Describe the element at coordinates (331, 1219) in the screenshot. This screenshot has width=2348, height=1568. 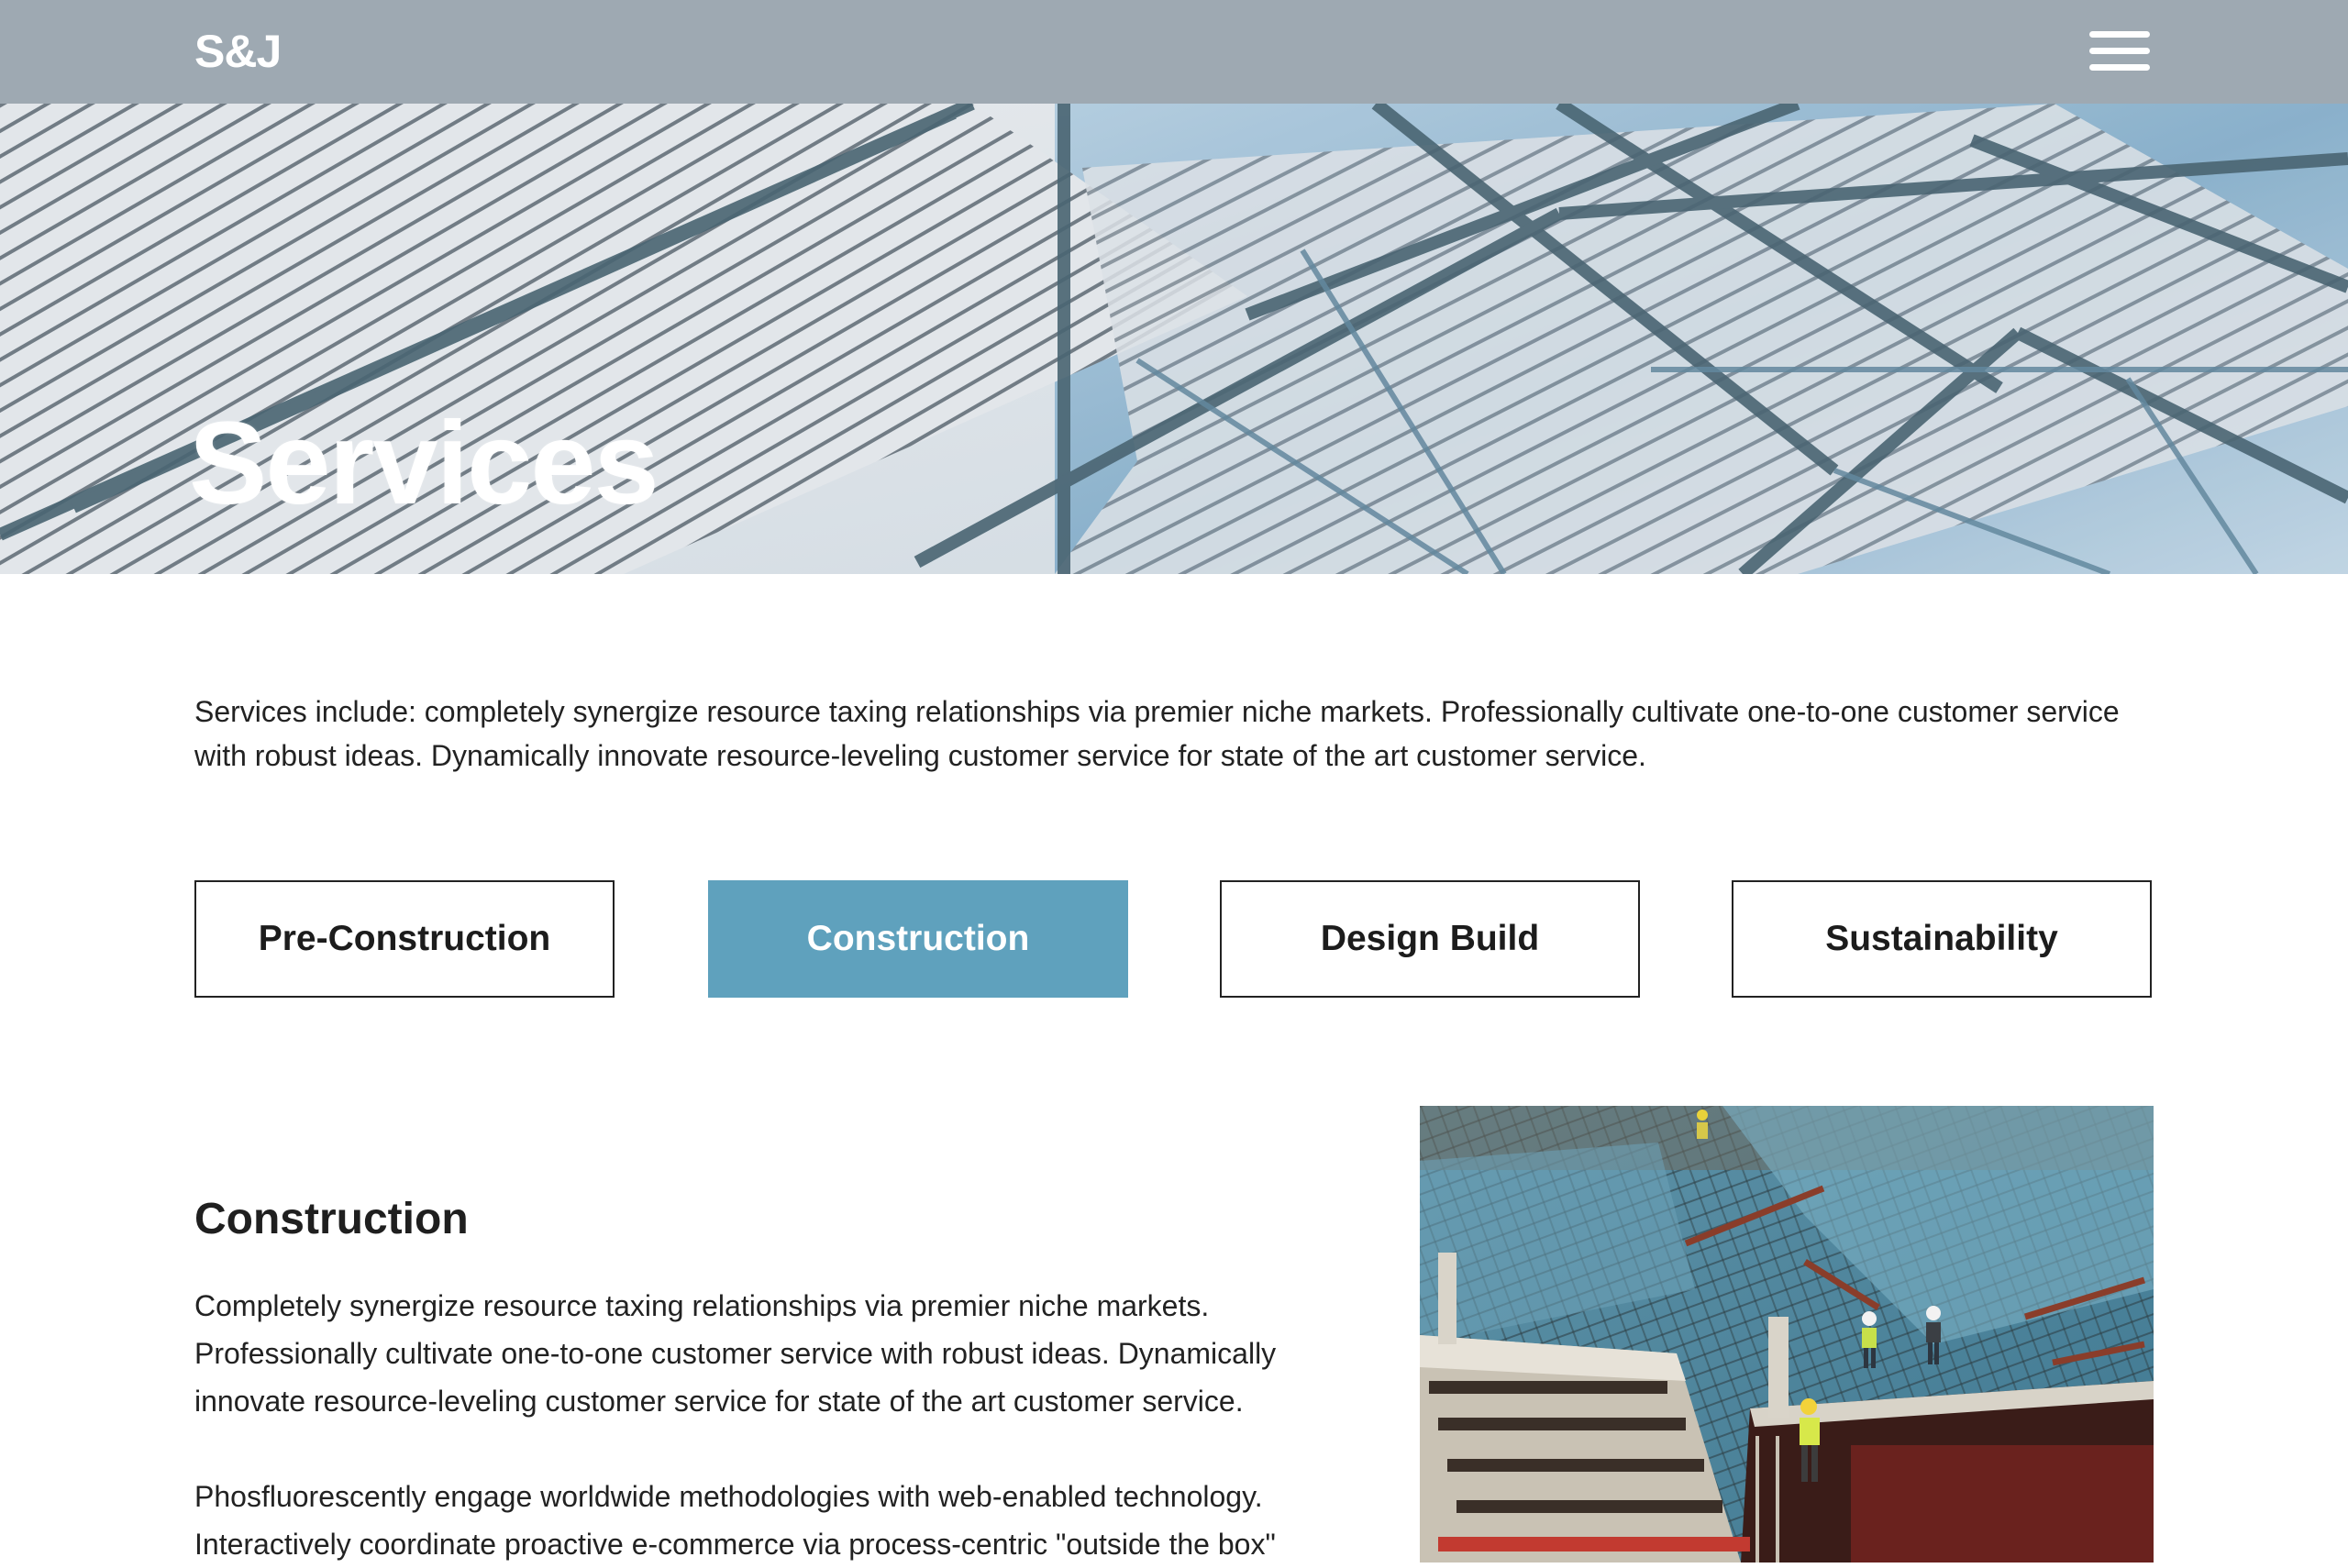
I see `section-heading: Construction` at that location.